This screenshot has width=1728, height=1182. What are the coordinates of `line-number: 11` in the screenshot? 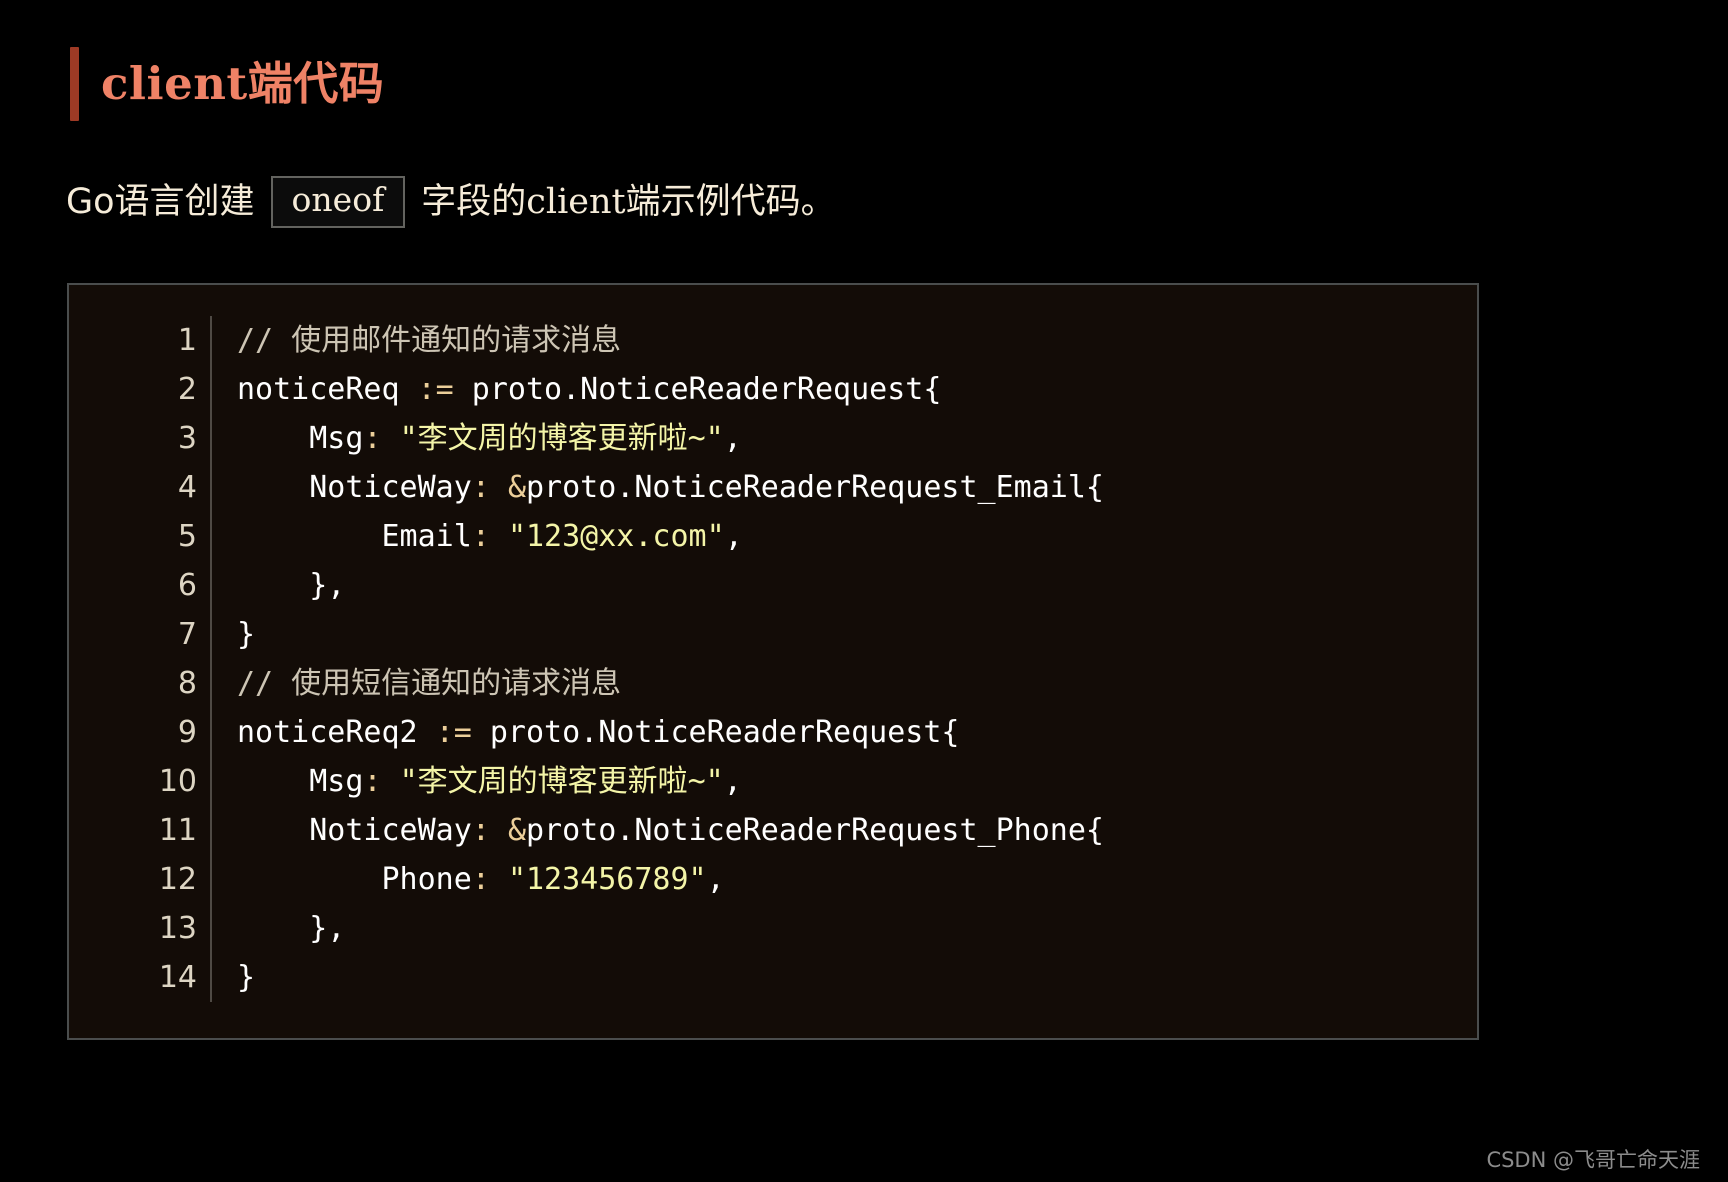 It's located at (177, 830).